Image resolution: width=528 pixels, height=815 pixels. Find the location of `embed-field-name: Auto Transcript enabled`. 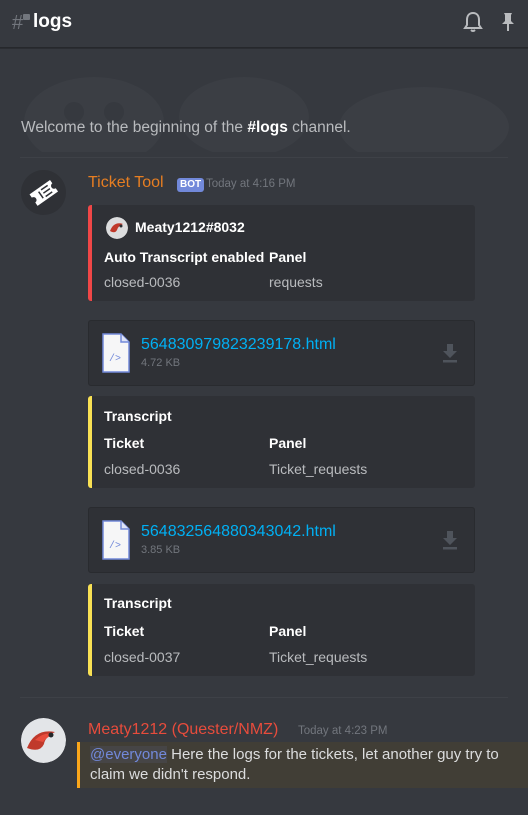

embed-field-name: Auto Transcript enabled is located at coordinates (184, 257).